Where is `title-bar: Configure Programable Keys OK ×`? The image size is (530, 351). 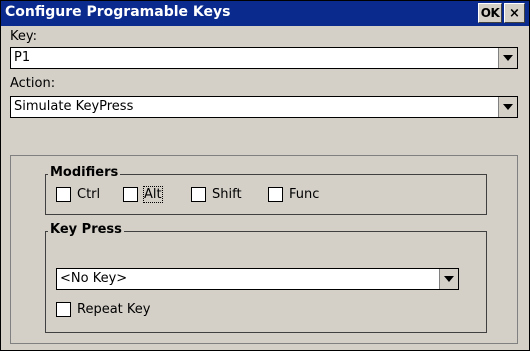
title-bar: Configure Programable Keys OK × is located at coordinates (265, 13).